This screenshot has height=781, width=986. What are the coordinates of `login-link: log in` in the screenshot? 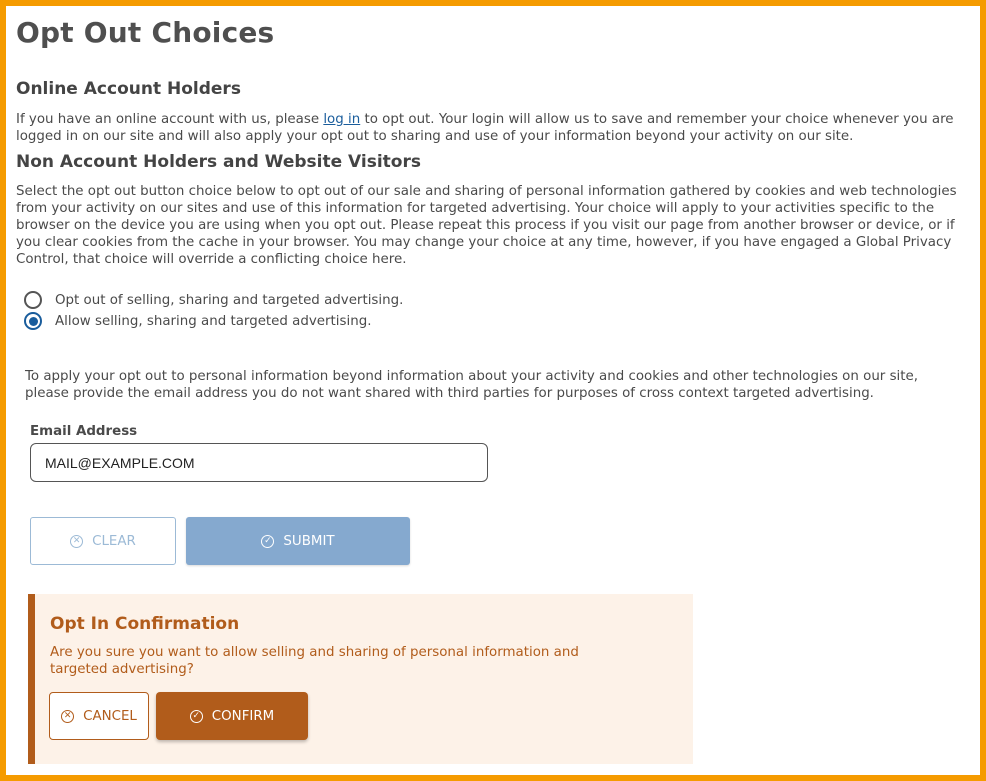 It's located at (341, 119).